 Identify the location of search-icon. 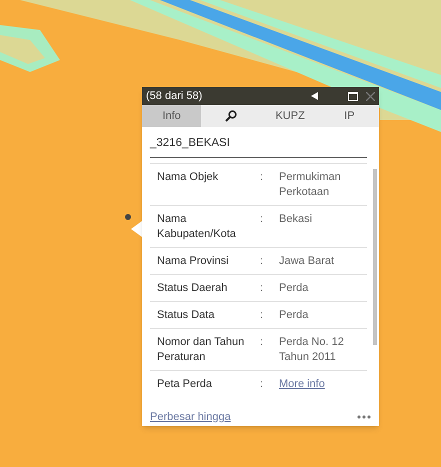
(230, 116).